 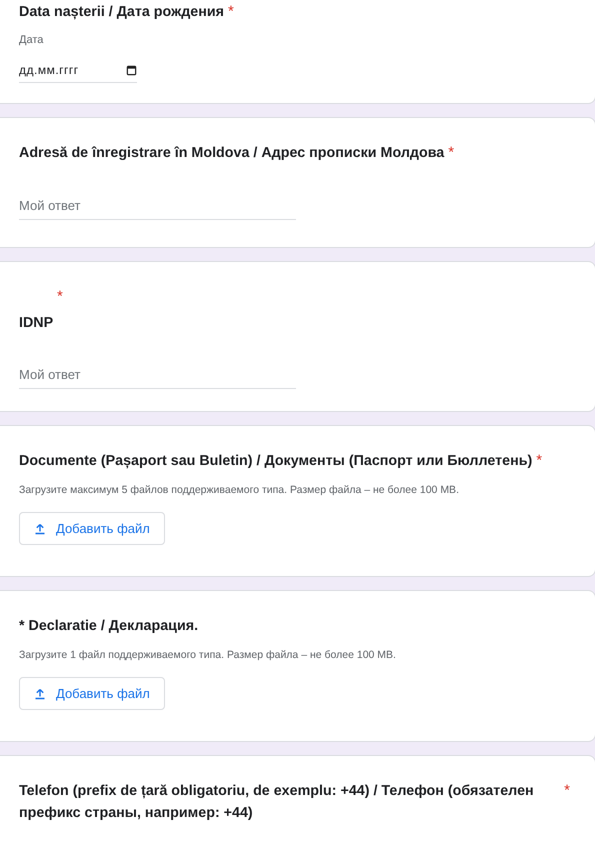 What do you see at coordinates (36, 323) in the screenshot?
I see `question-title: IDNP` at bounding box center [36, 323].